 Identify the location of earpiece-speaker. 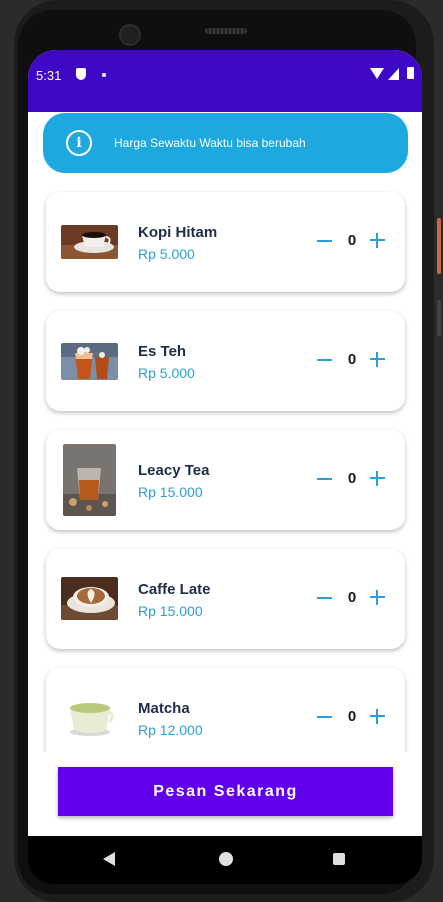
(226, 31).